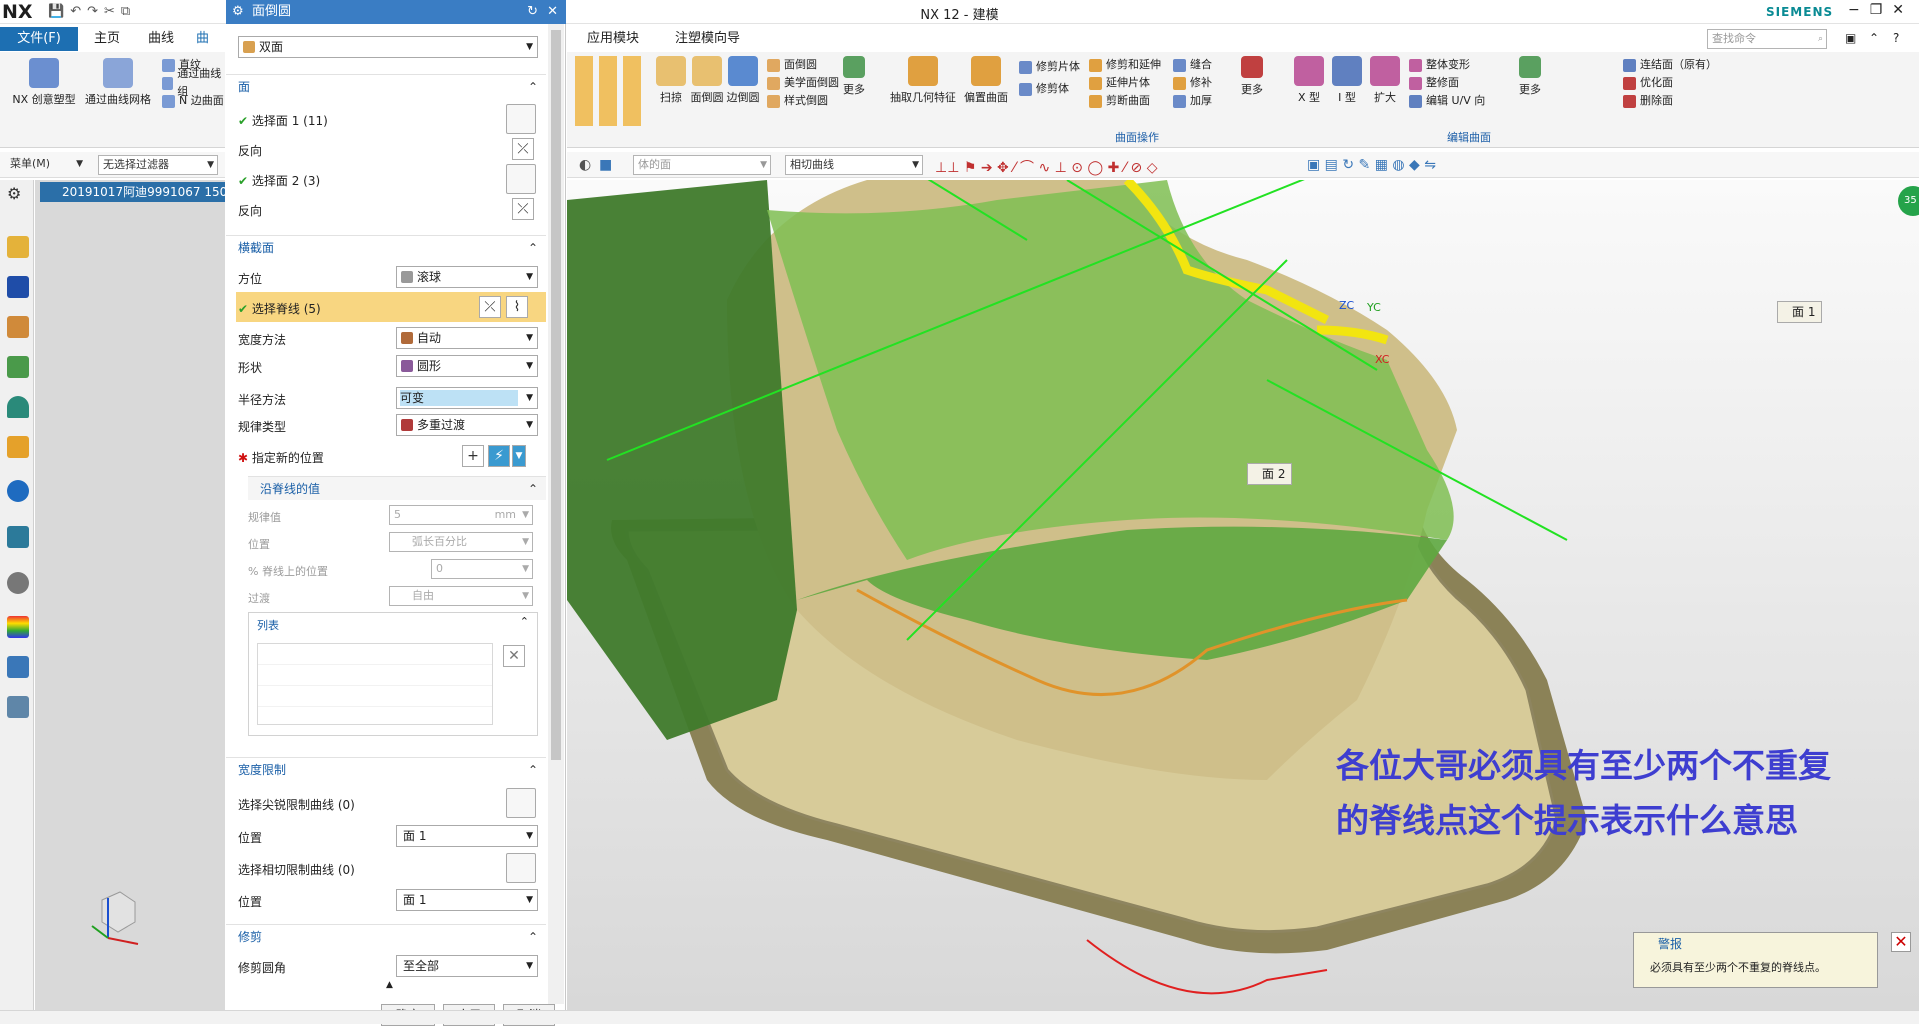 This screenshot has width=1919, height=1026. What do you see at coordinates (375, 684) in the screenshot?
I see `list-box` at bounding box center [375, 684].